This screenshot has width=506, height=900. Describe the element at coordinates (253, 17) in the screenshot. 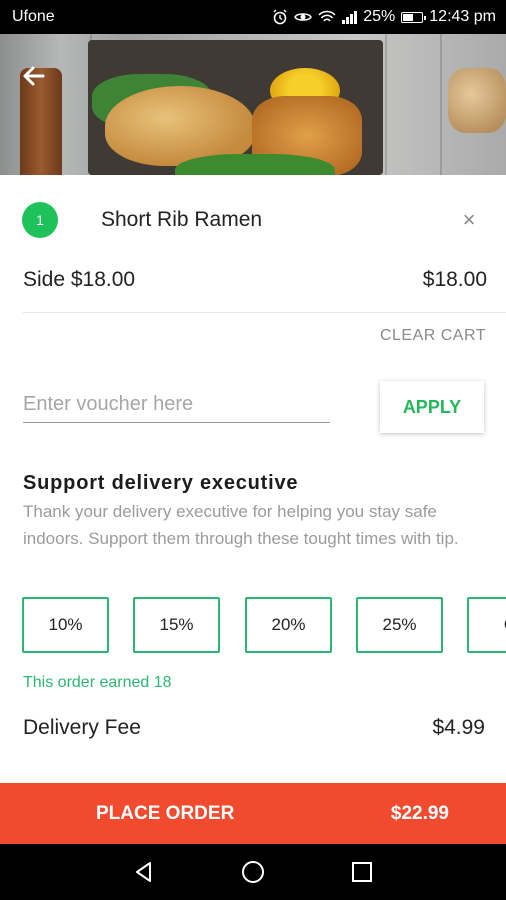

I see `status-bar: Ufone 25% 12:43 pm` at that location.